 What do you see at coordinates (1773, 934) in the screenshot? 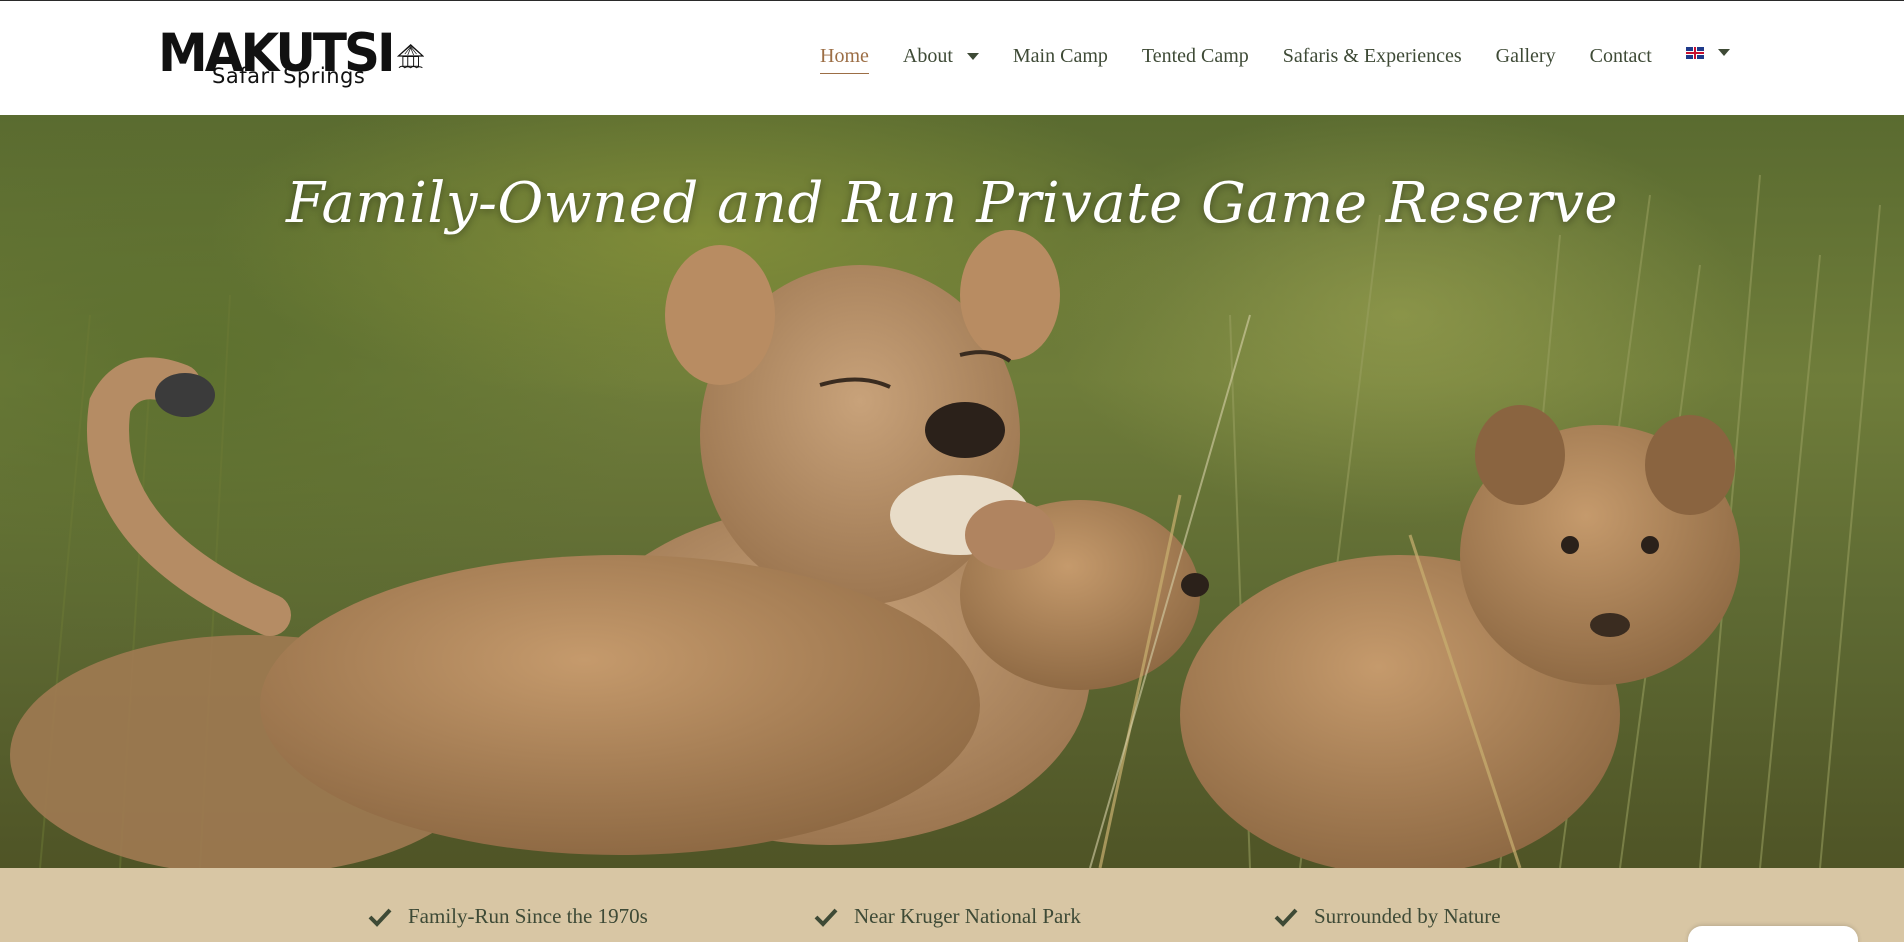
I see `chat-widget-tab` at bounding box center [1773, 934].